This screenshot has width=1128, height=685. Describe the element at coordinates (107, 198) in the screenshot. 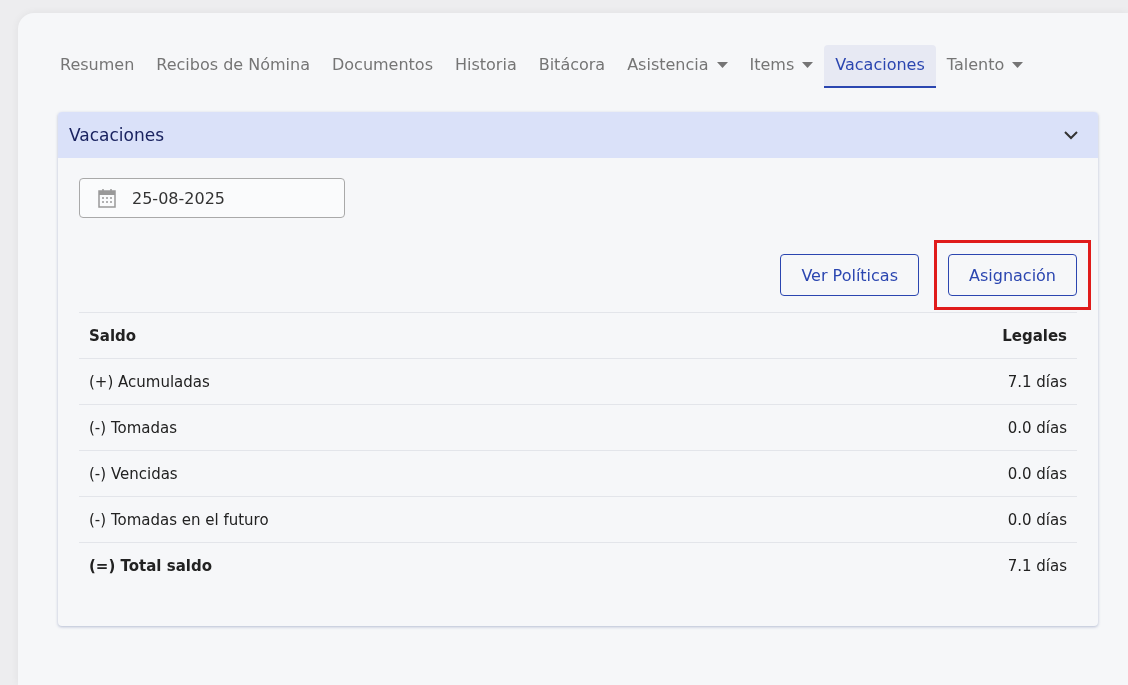

I see `calendar-icon` at that location.